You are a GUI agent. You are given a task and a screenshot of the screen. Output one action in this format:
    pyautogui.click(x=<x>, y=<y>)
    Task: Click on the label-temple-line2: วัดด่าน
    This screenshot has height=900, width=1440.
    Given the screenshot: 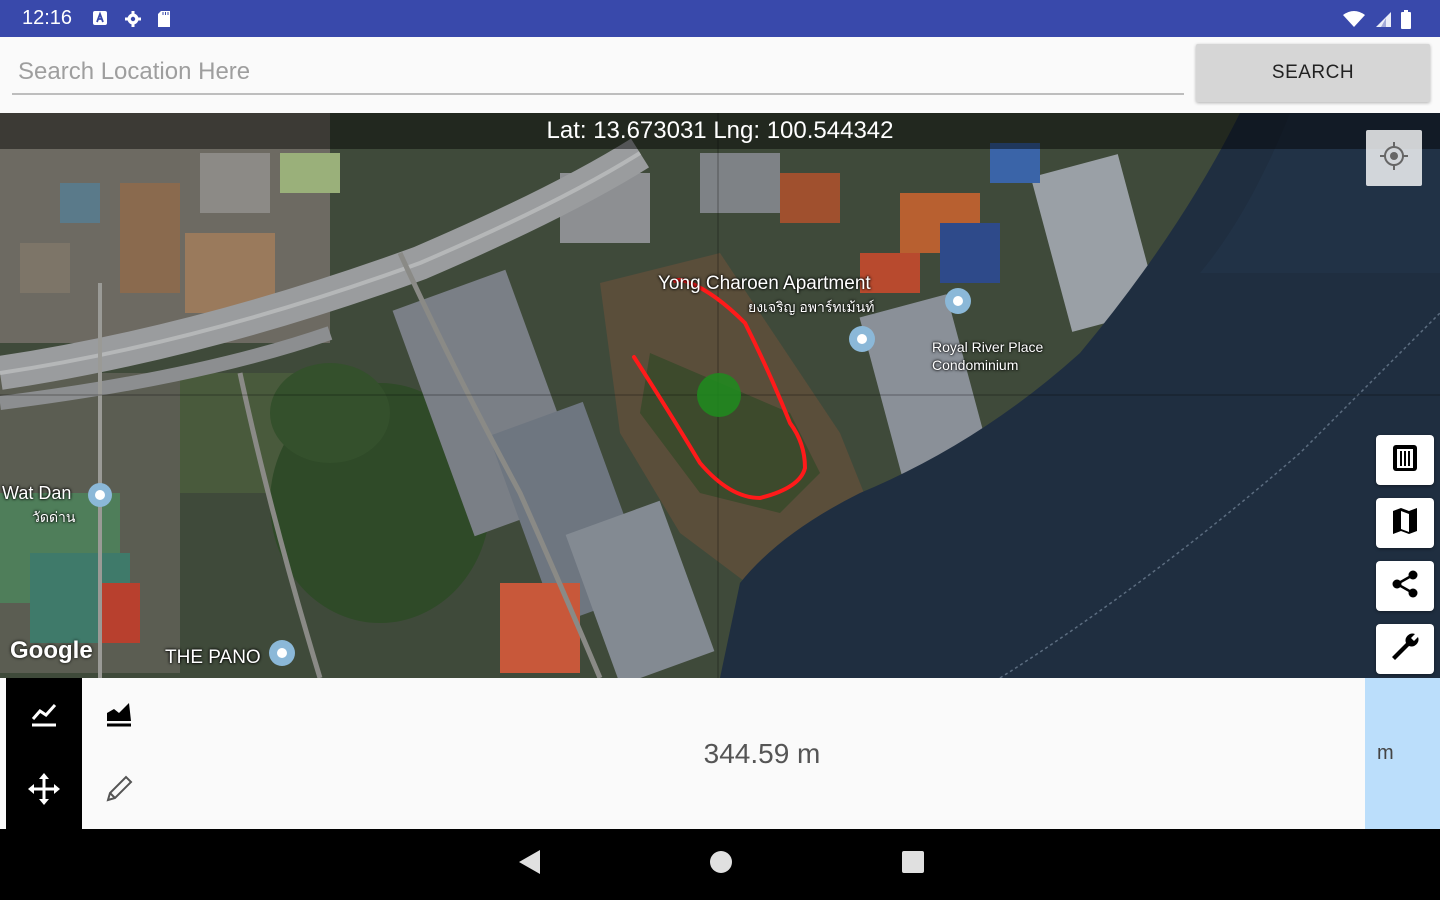 What is the action you would take?
    pyautogui.click(x=54, y=517)
    